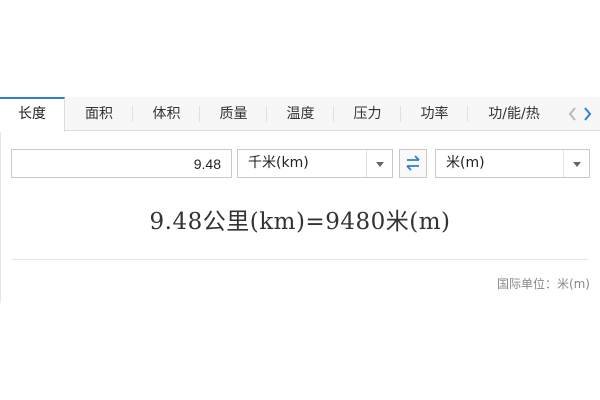 The height and width of the screenshot is (400, 600). I want to click on from-unit-select: 千米(km), so click(315, 163).